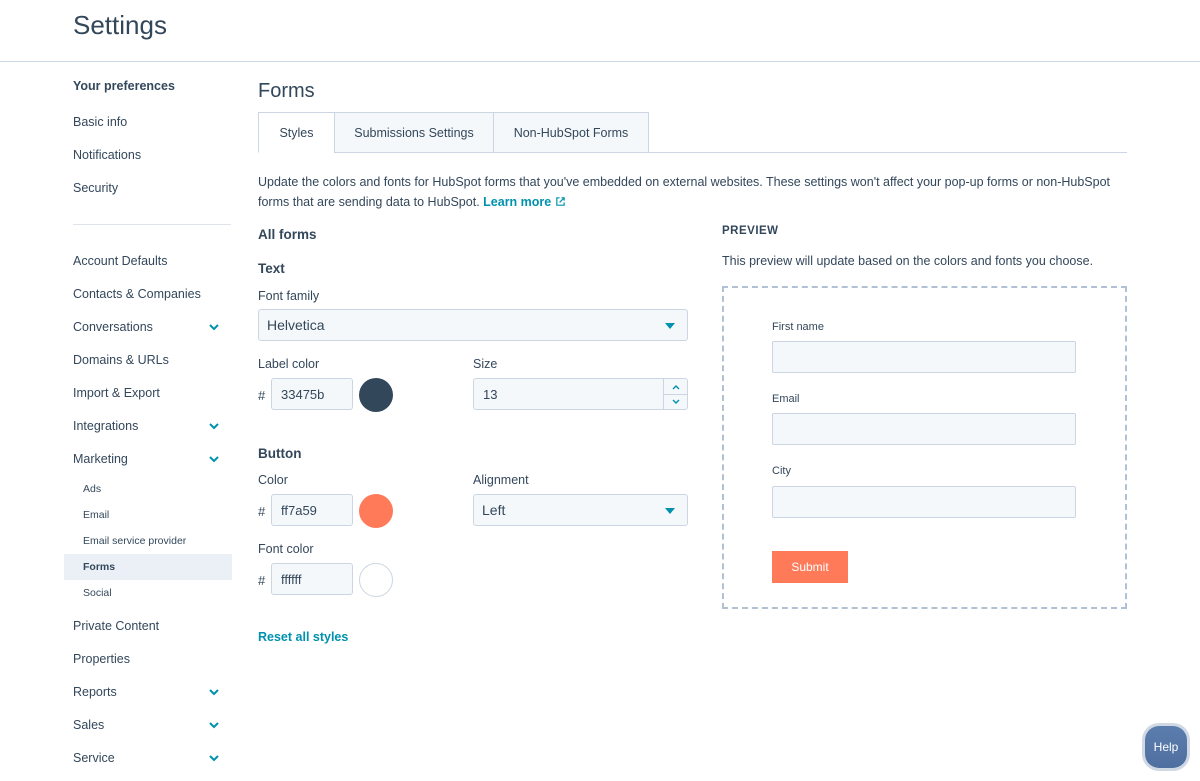 The height and width of the screenshot is (781, 1200). I want to click on stepper-up-icon, so click(675, 386).